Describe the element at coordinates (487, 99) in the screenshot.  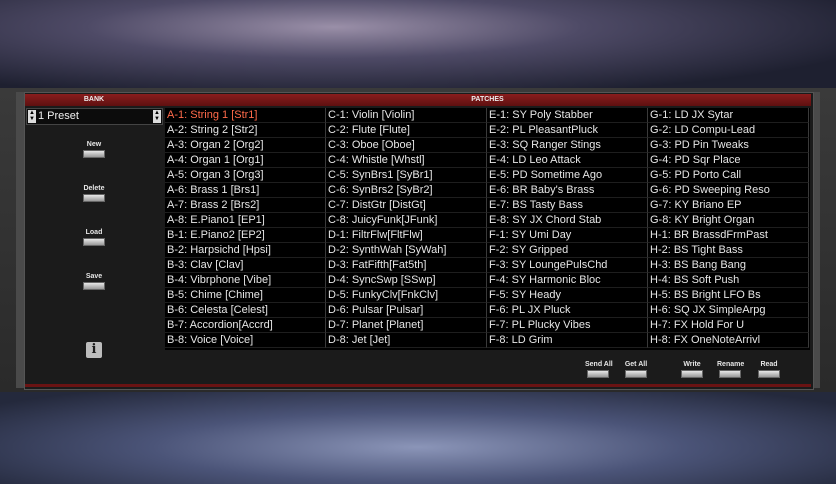
I see `patches-header: PATCHES` at that location.